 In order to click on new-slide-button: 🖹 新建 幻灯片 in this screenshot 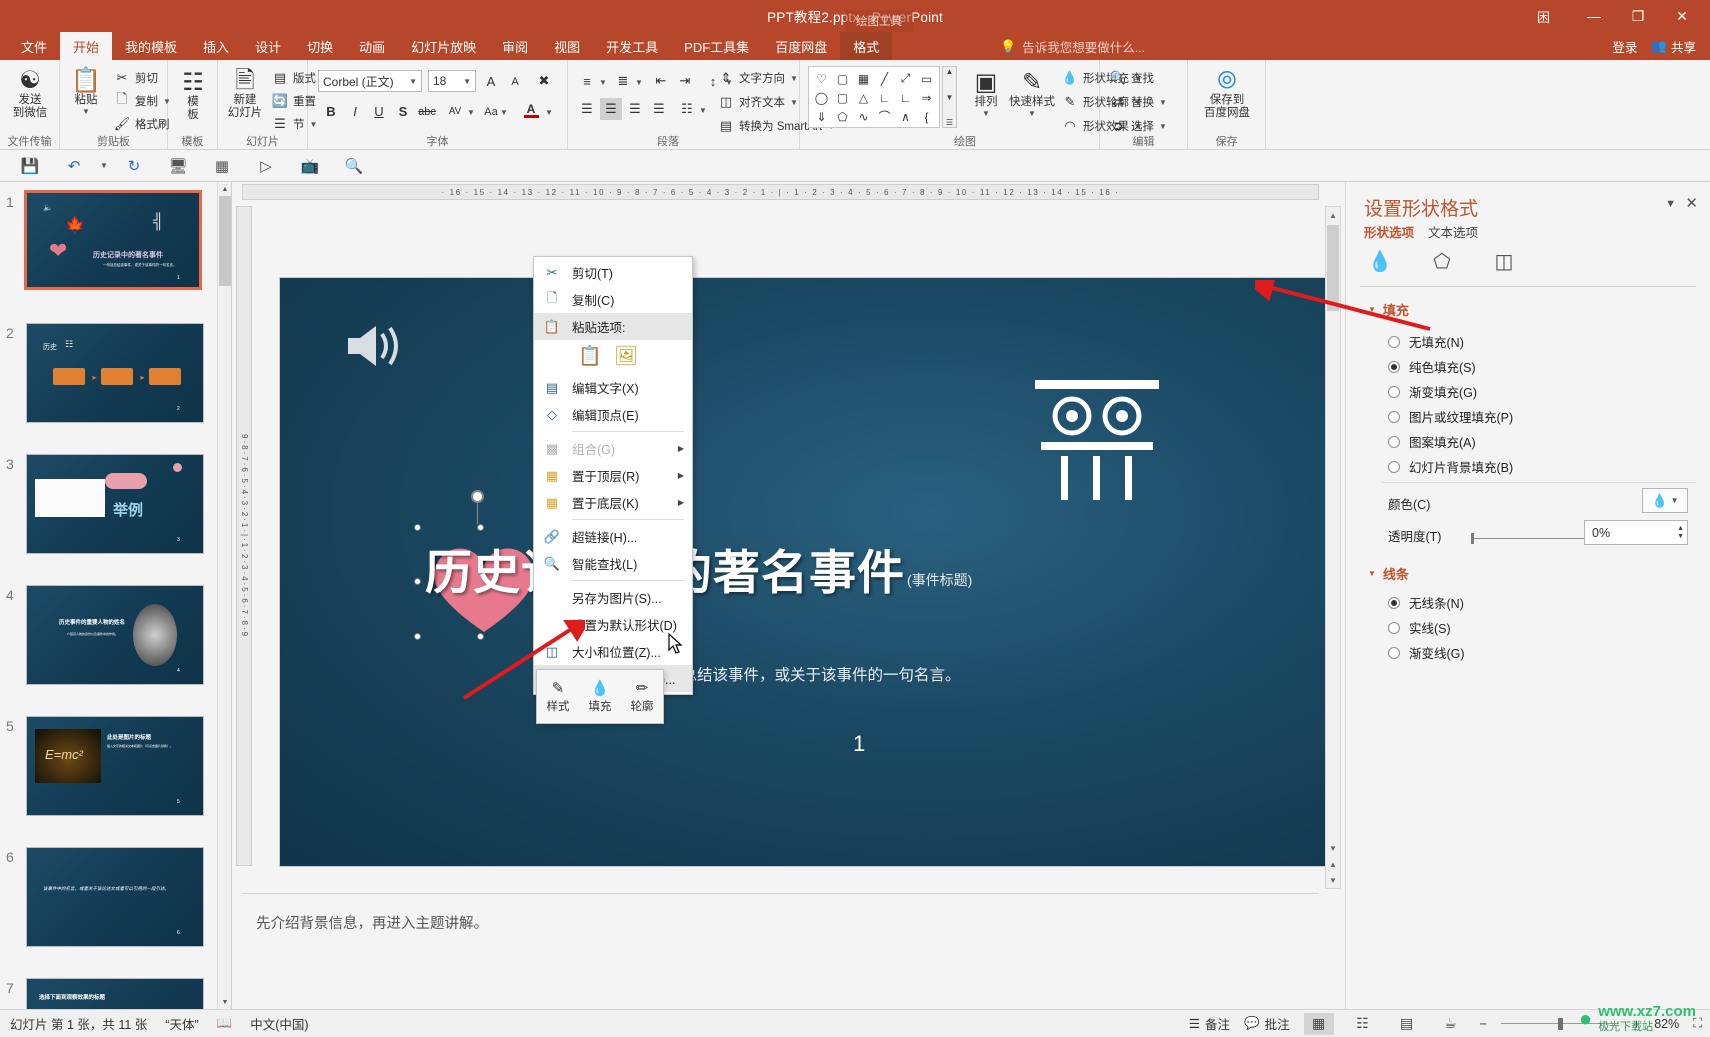, I will do `click(245, 94)`.